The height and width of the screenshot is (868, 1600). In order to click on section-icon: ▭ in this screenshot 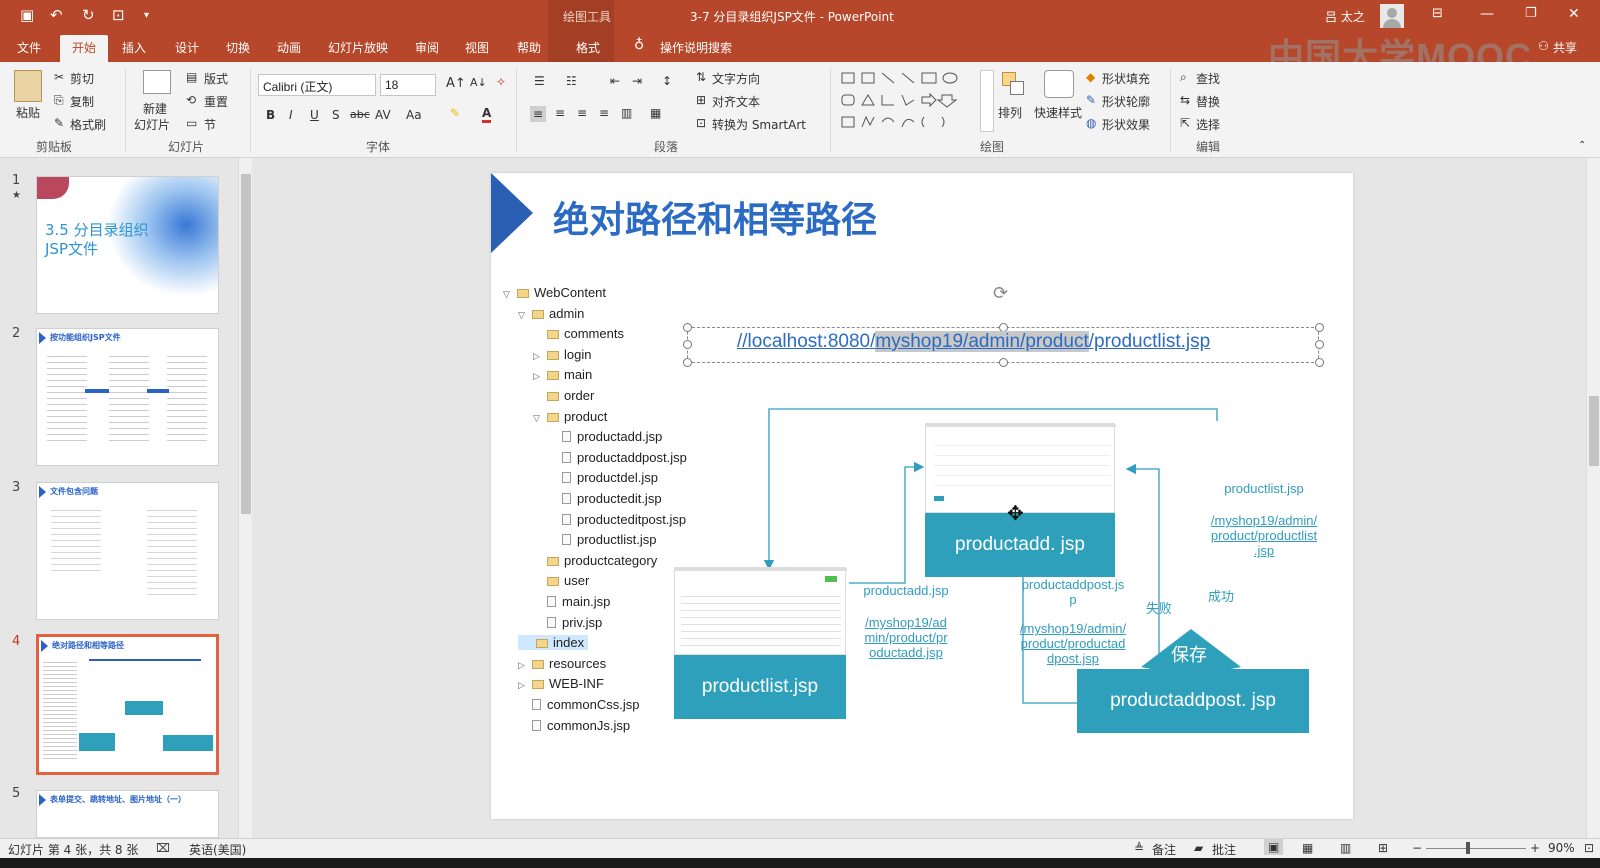, I will do `click(191, 123)`.